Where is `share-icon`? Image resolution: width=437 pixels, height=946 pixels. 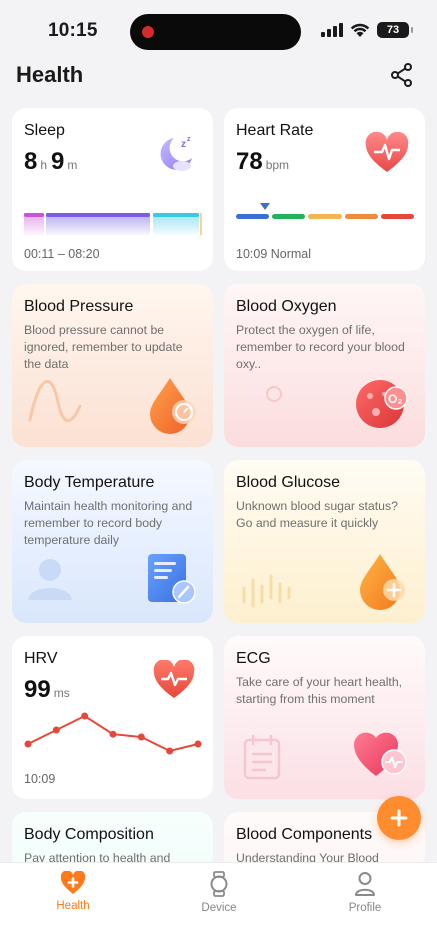 share-icon is located at coordinates (402, 75).